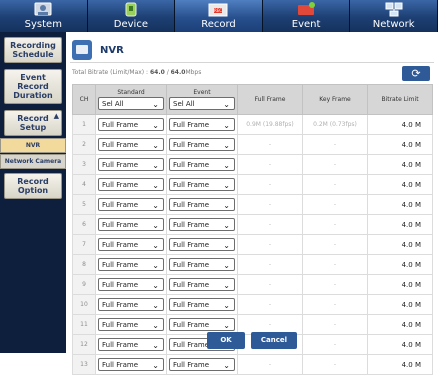 This screenshot has height=375, width=438. I want to click on tab-record-label: Record, so click(218, 24).